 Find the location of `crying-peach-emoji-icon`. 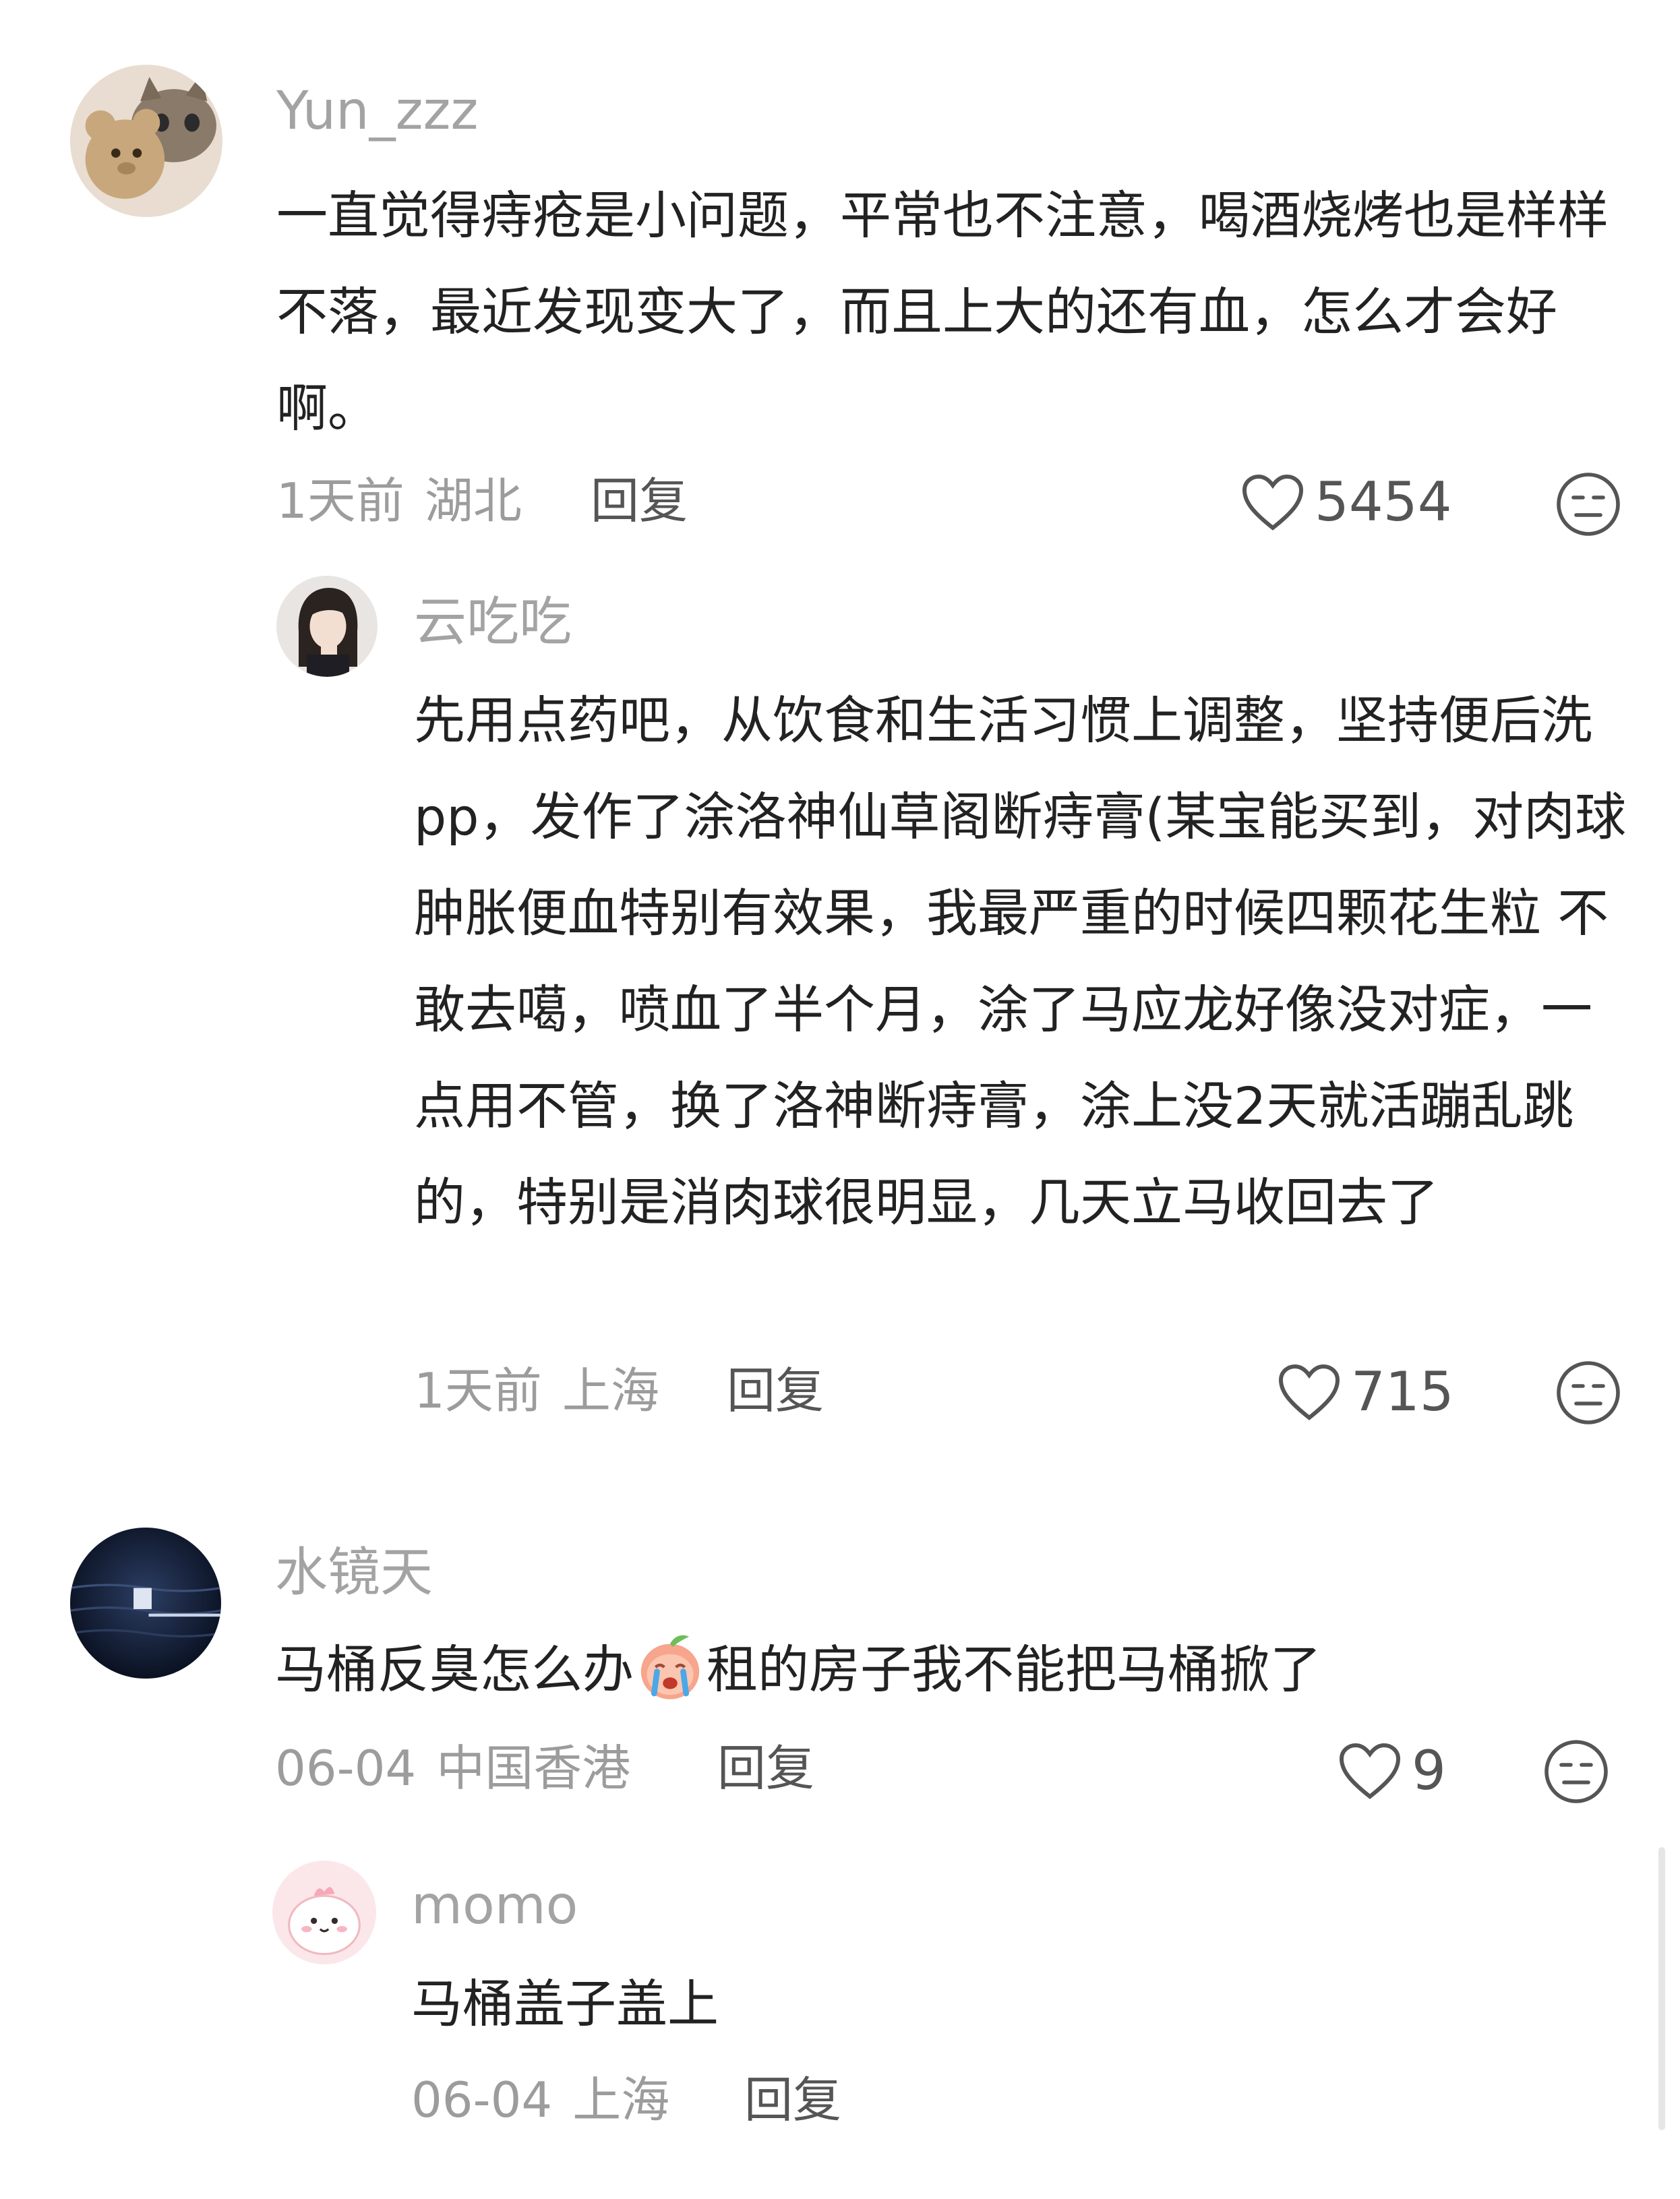

crying-peach-emoji-icon is located at coordinates (670, 1665).